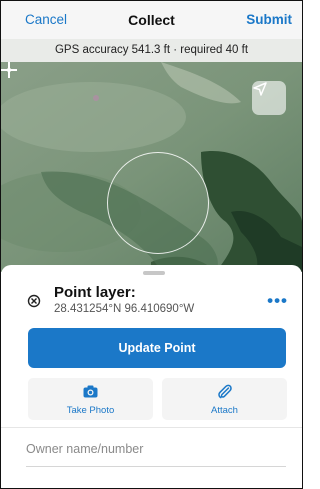 The width and height of the screenshot is (320, 489). Describe the element at coordinates (151, 20) in the screenshot. I see `top-navbar: Cancel Collect Submit` at that location.